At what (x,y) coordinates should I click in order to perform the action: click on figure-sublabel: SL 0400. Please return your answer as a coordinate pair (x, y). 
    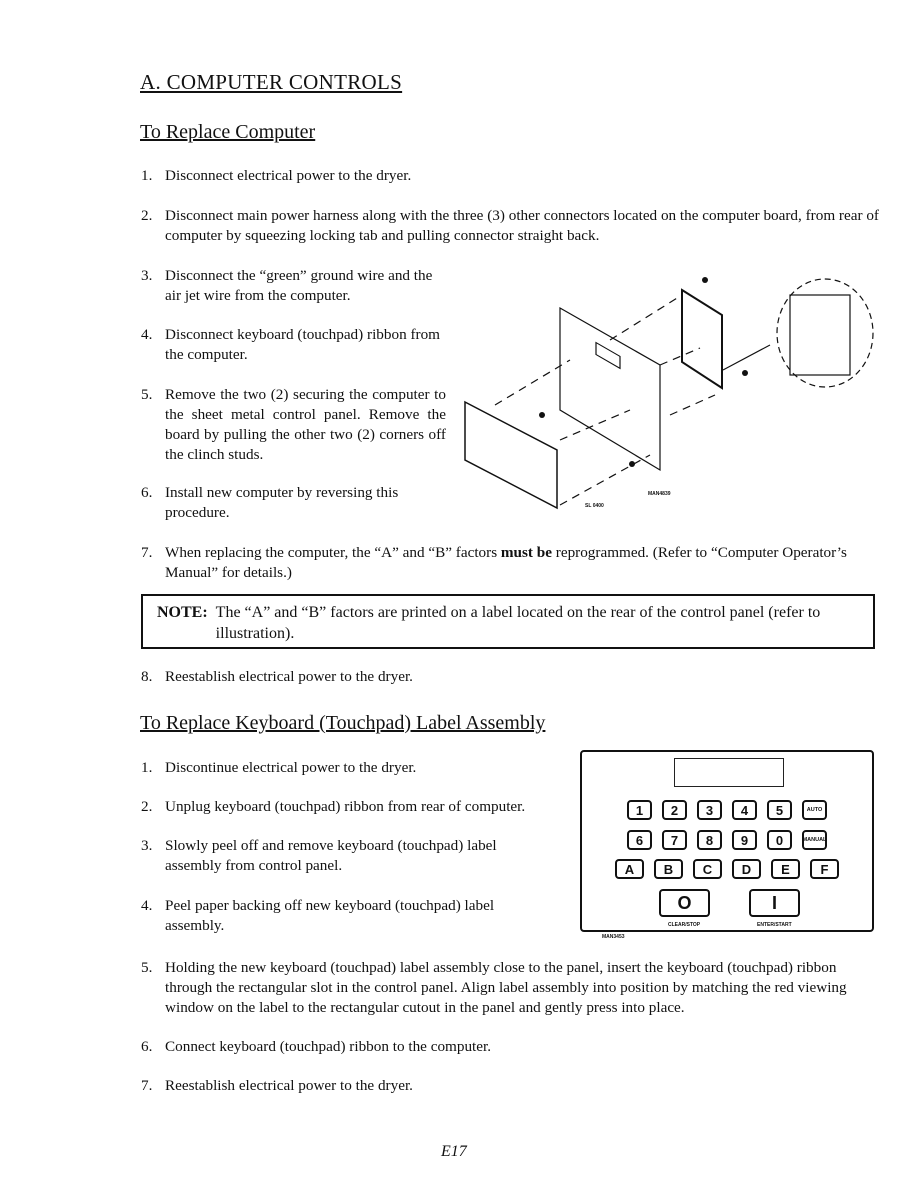
    Looking at the image, I should click on (594, 506).